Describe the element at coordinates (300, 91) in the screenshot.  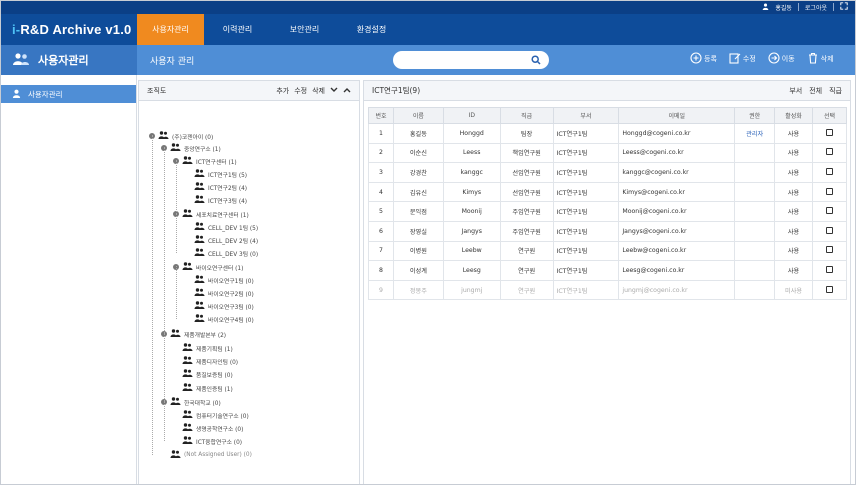
I see `tree-edit-button: 수정` at that location.